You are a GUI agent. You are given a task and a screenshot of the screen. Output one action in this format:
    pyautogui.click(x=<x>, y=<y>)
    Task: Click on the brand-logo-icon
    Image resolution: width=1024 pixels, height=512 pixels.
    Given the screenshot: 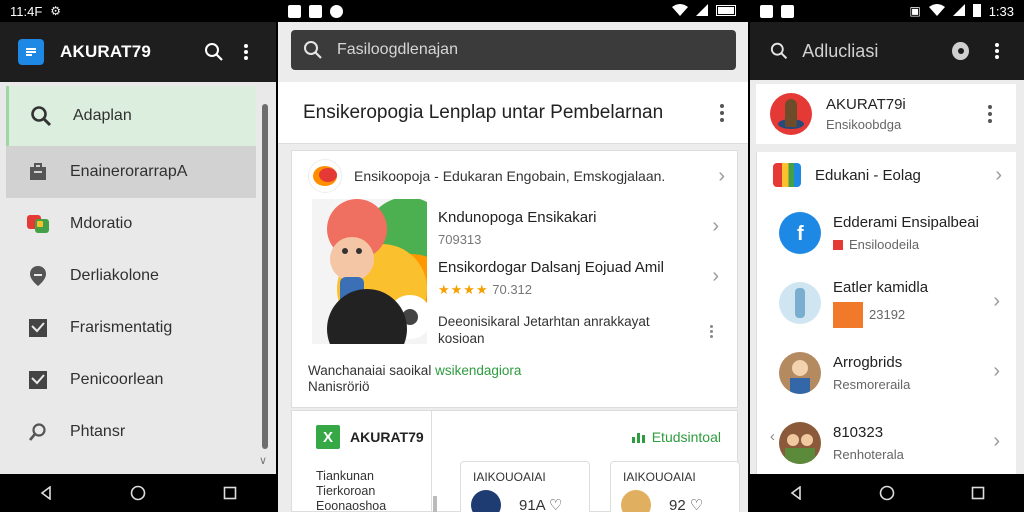 What is the action you would take?
    pyautogui.click(x=325, y=176)
    